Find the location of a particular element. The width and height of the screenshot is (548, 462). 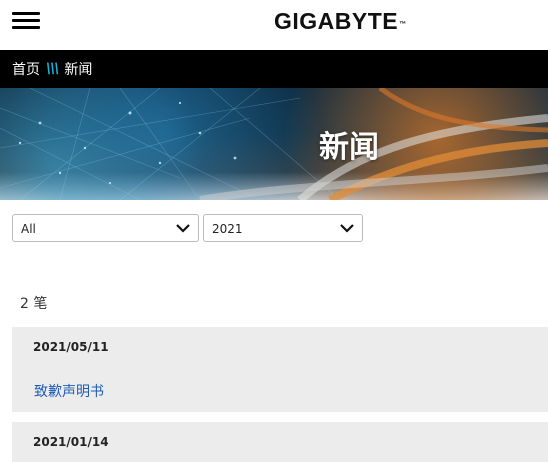

list-item: 2021/01/14 is located at coordinates (280, 442).